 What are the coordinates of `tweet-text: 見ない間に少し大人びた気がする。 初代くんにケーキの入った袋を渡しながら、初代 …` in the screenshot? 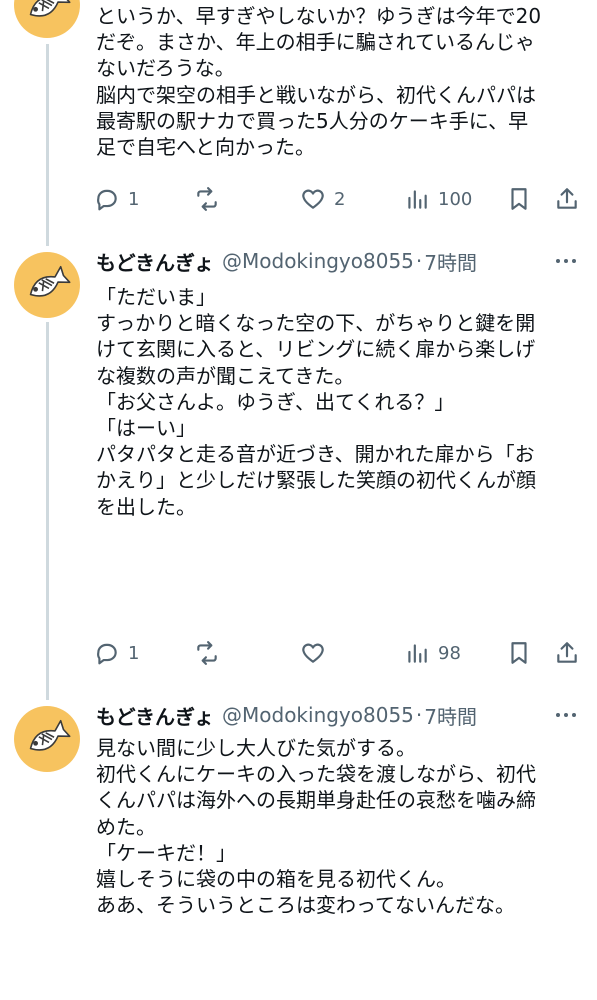 It's located at (316, 827).